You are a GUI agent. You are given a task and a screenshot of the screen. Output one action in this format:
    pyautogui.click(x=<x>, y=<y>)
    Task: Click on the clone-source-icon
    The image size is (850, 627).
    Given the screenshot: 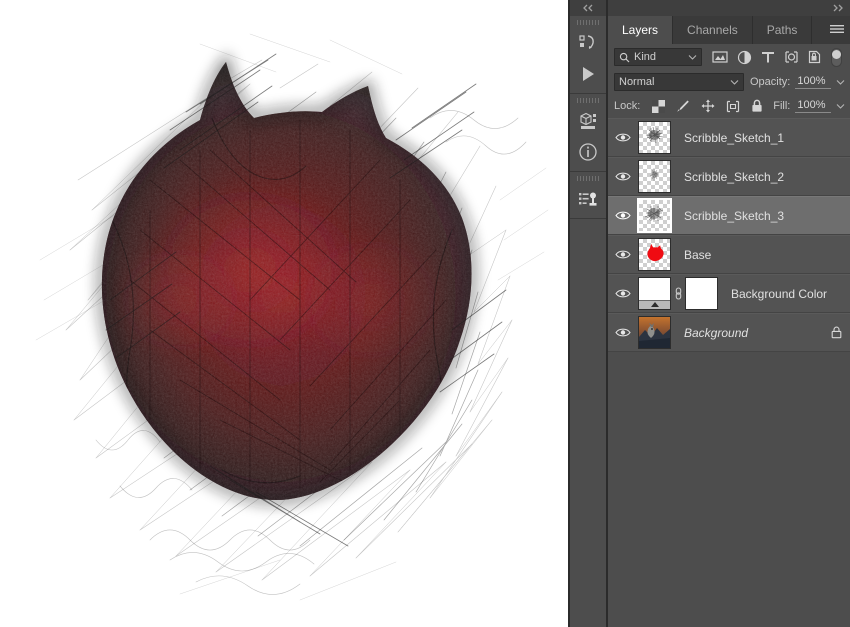 What is the action you would take?
    pyautogui.click(x=588, y=199)
    